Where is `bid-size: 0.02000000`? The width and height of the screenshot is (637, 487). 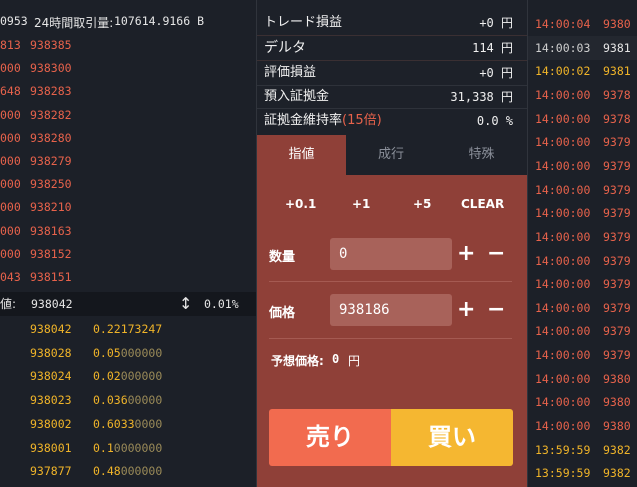 bid-size: 0.02000000 is located at coordinates (127, 376).